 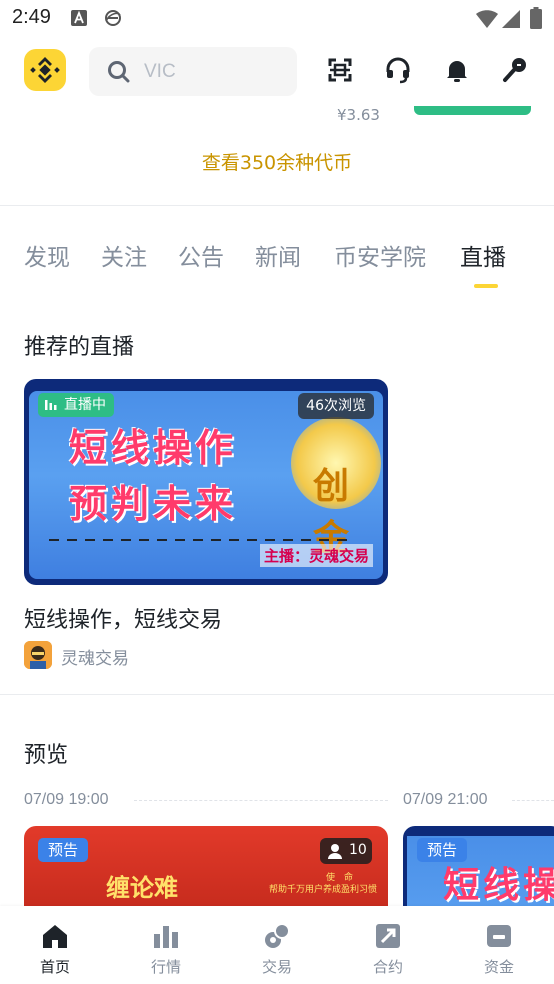 What do you see at coordinates (153, 447) in the screenshot?
I see `thumbnail-text-line1: 短线操作` at bounding box center [153, 447].